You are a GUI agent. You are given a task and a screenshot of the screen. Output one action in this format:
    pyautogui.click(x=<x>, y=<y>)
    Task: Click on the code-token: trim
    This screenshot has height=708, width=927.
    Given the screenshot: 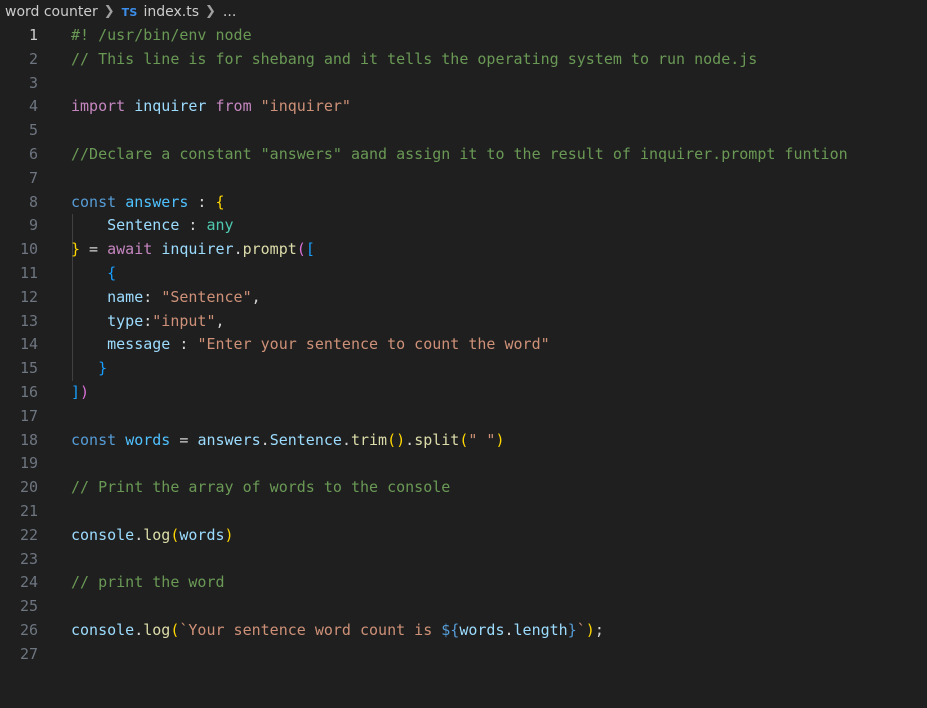 What is the action you would take?
    pyautogui.click(x=369, y=439)
    